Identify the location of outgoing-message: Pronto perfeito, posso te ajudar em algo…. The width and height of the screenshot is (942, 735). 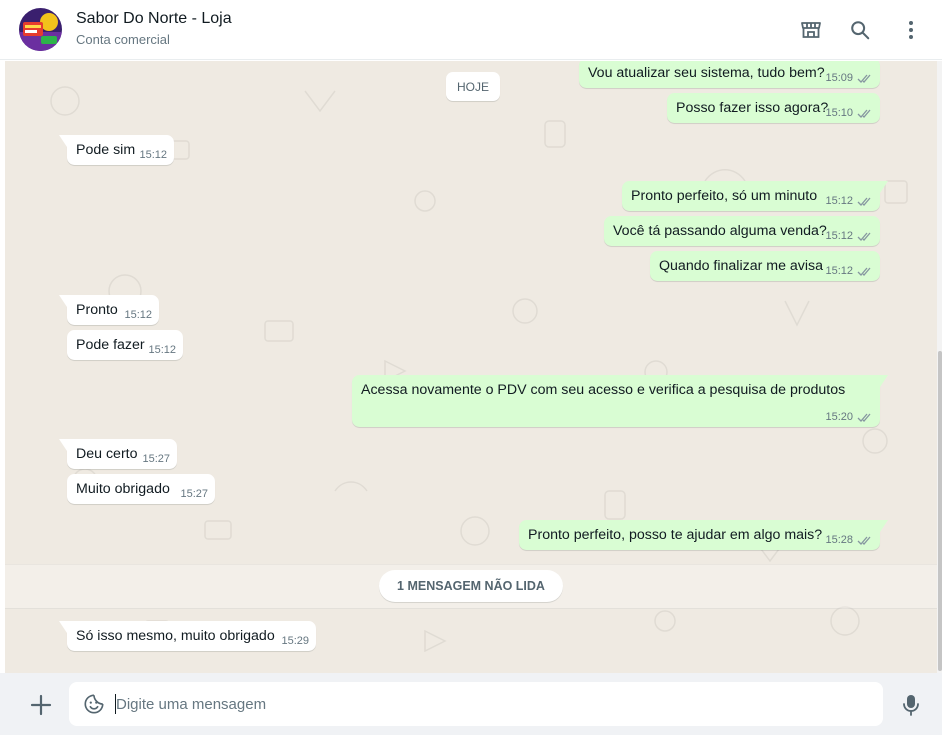
(703, 535).